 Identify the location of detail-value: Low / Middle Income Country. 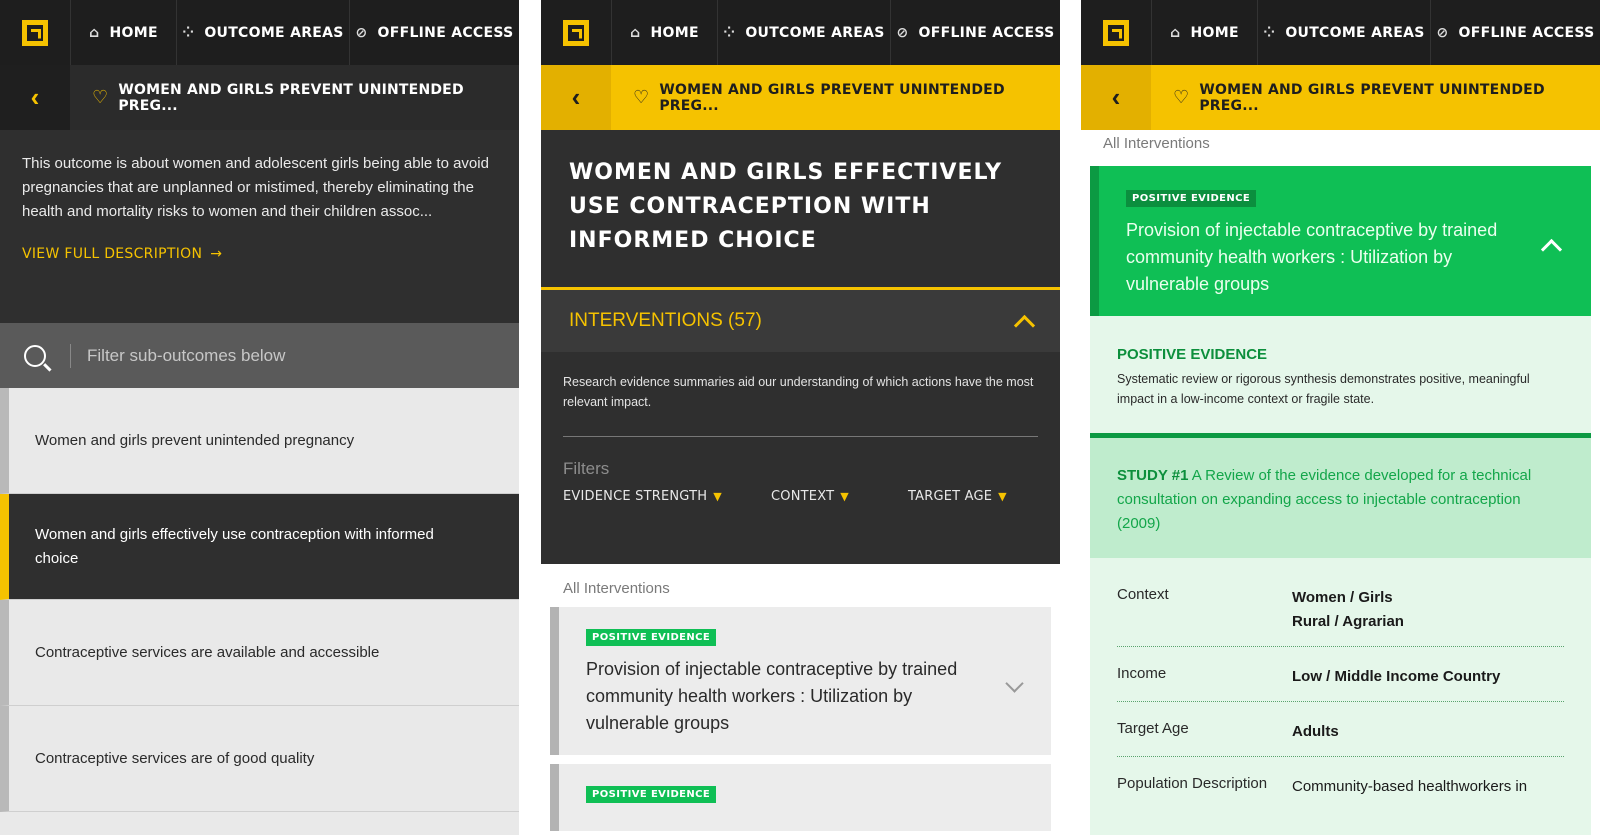
(1396, 676).